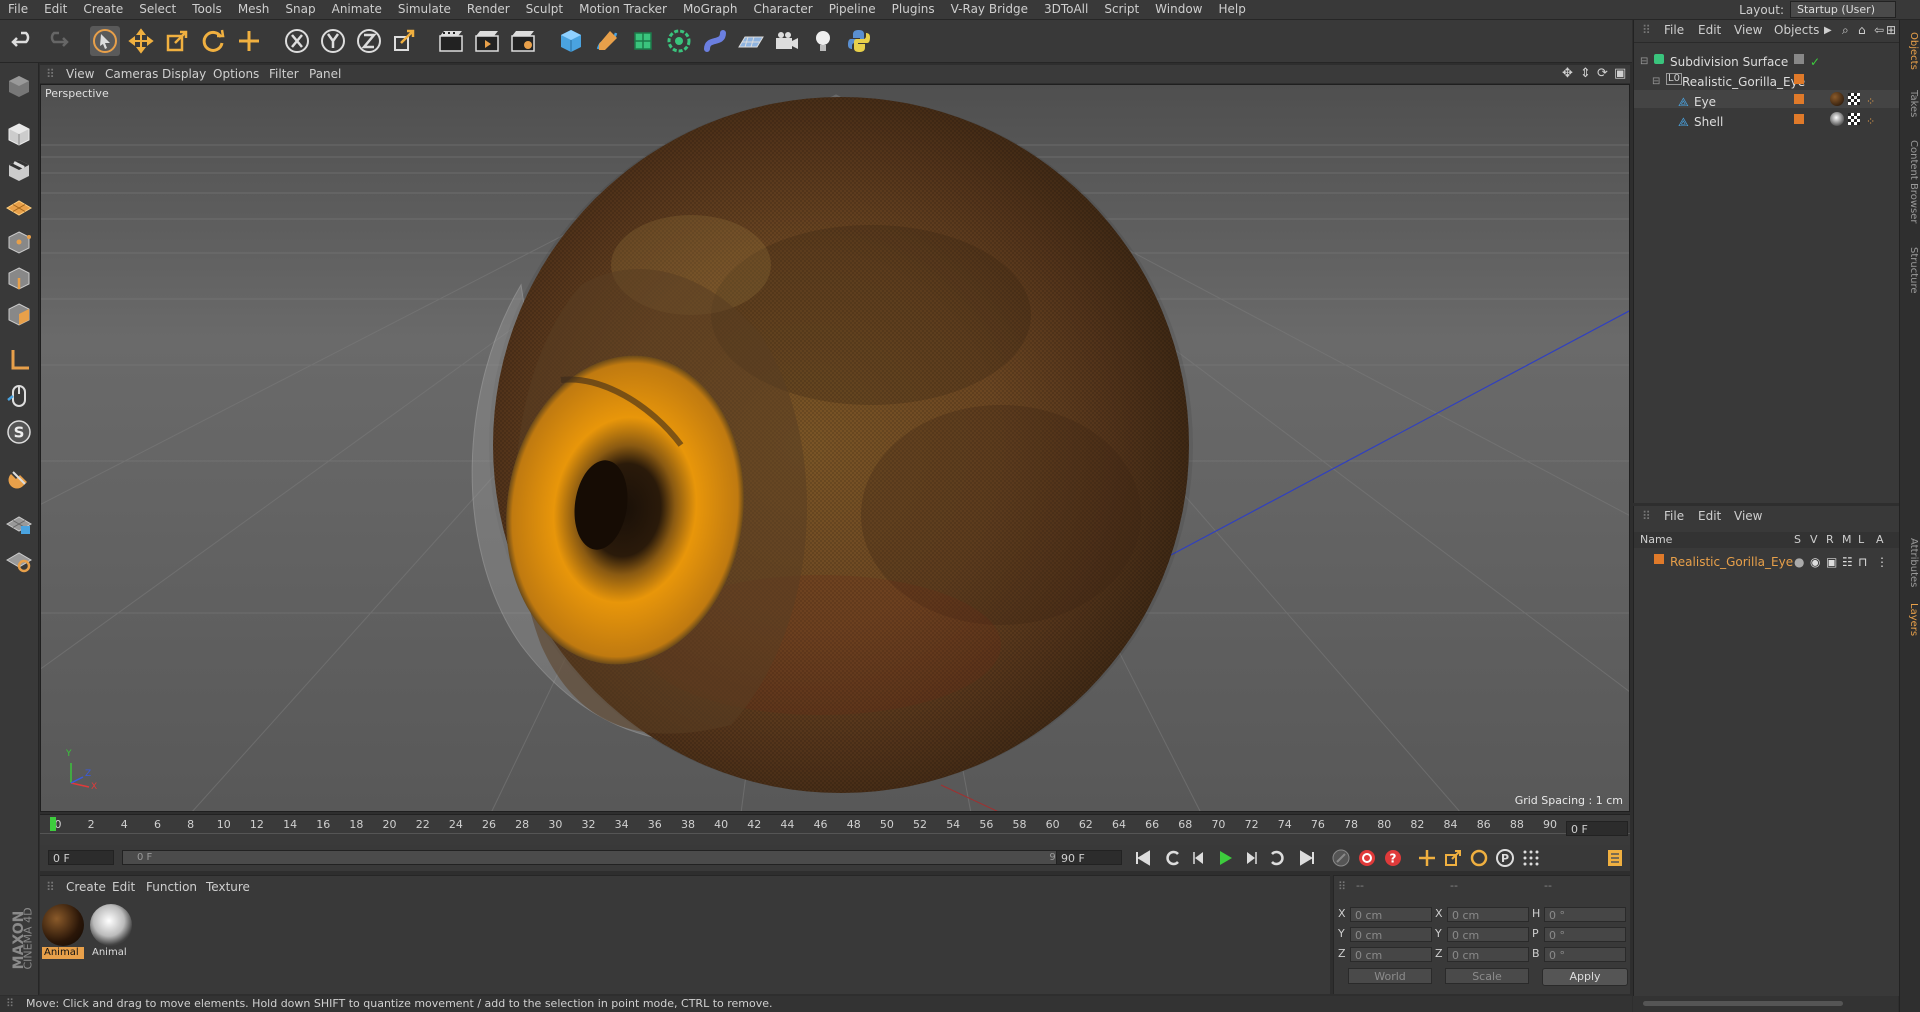 The width and height of the screenshot is (1920, 1012). What do you see at coordinates (1251, 858) in the screenshot?
I see `next-frame-icon` at bounding box center [1251, 858].